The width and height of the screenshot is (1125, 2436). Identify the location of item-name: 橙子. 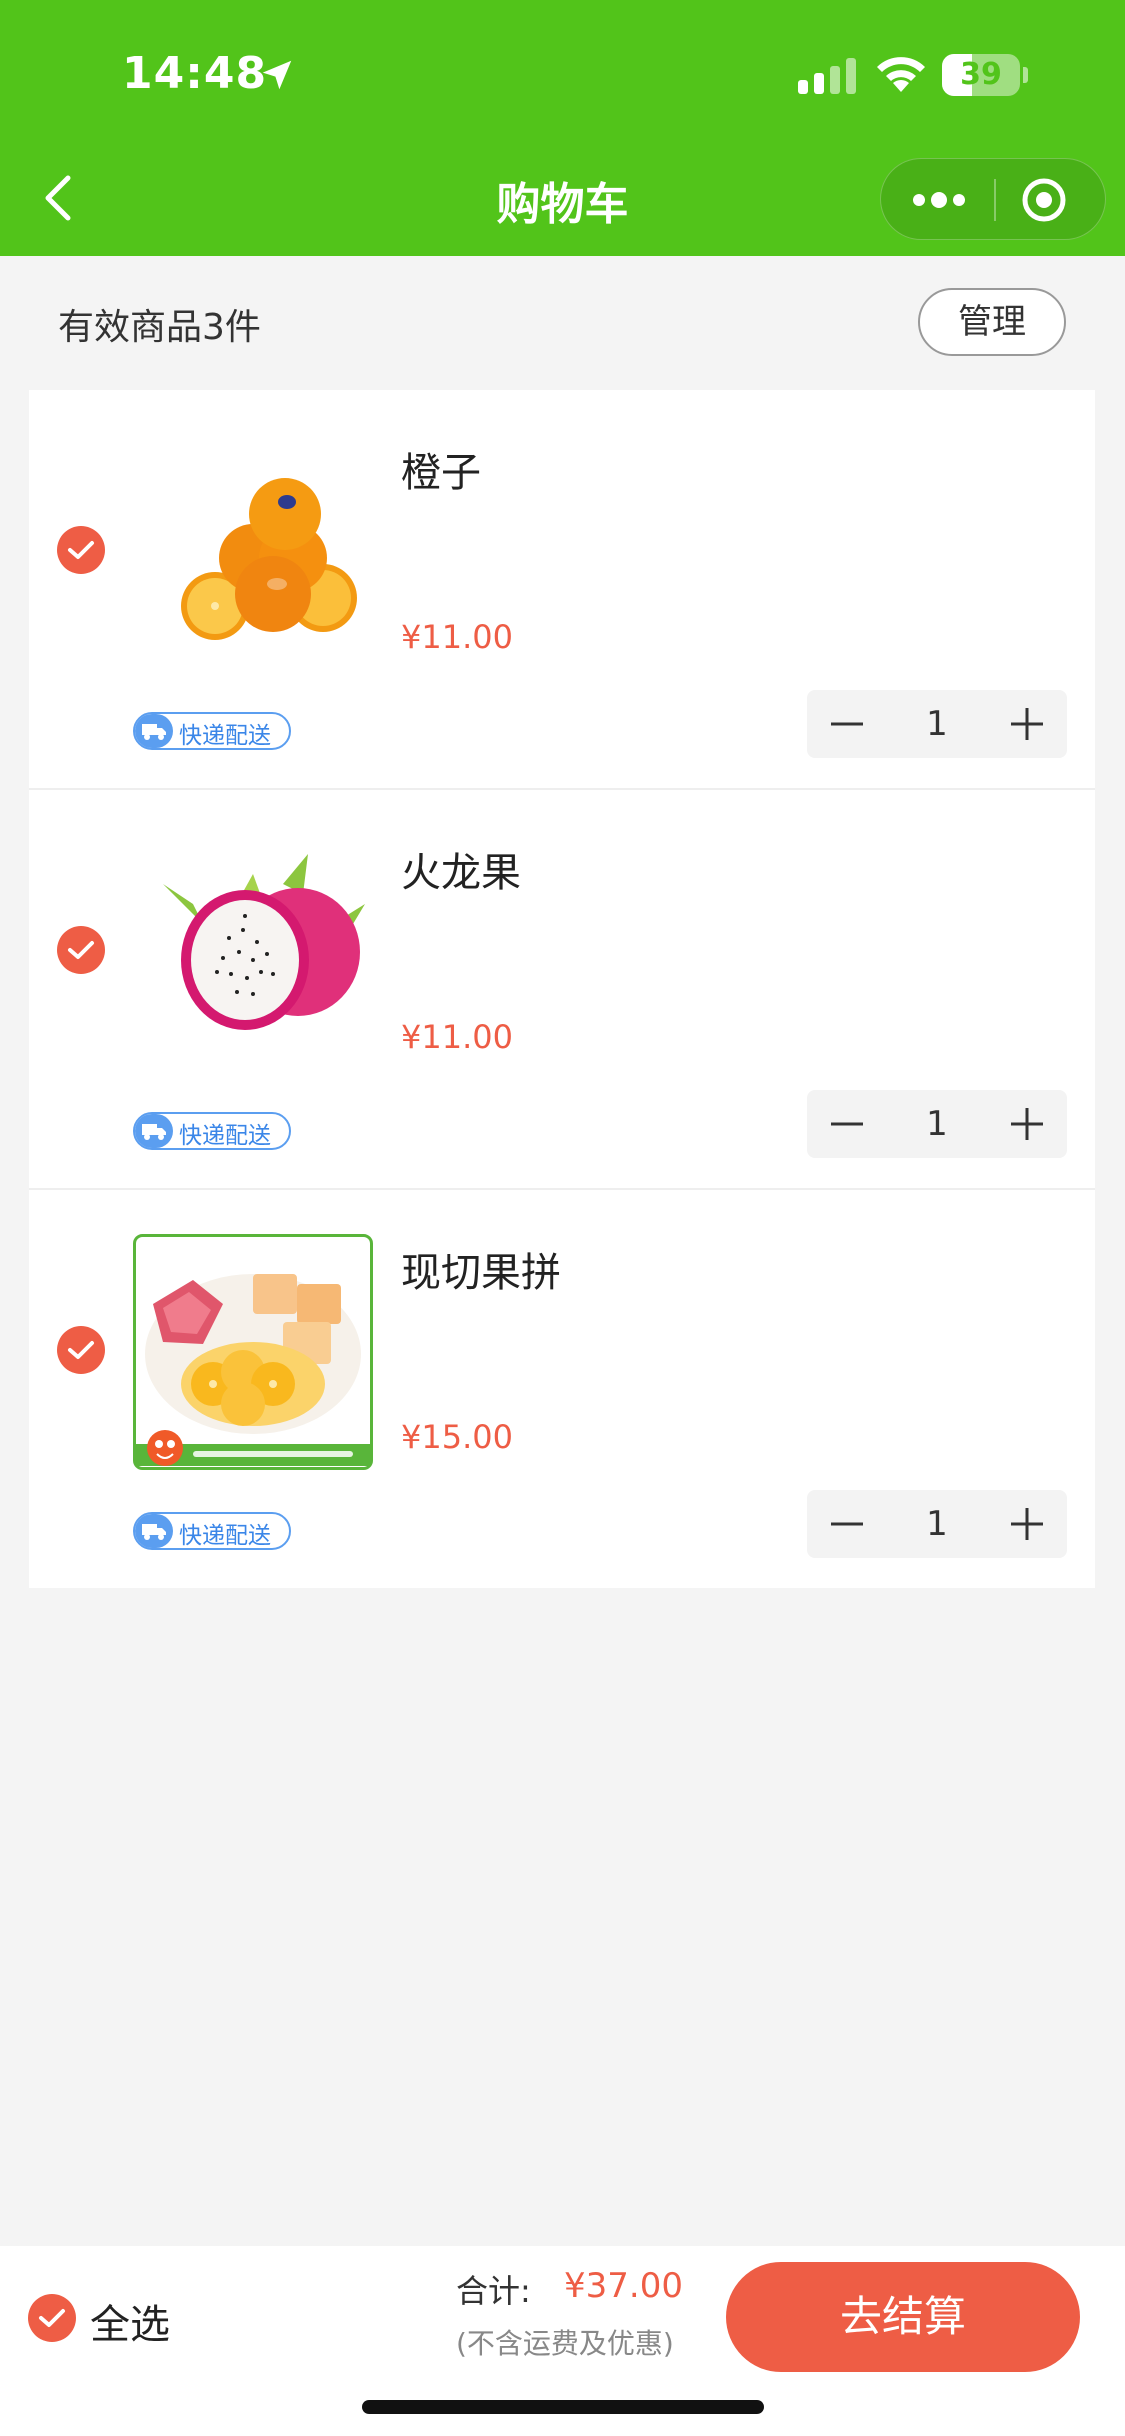
(441, 469).